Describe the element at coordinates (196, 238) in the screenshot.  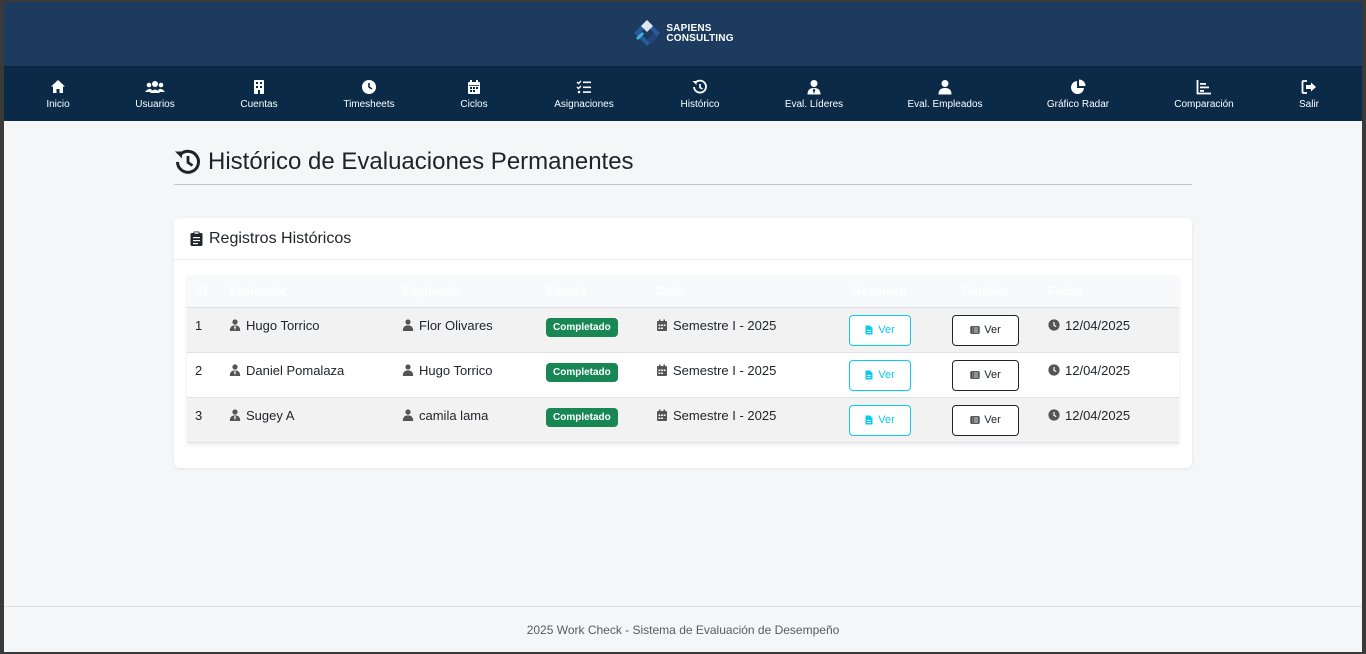
I see `clipboard-icon` at that location.